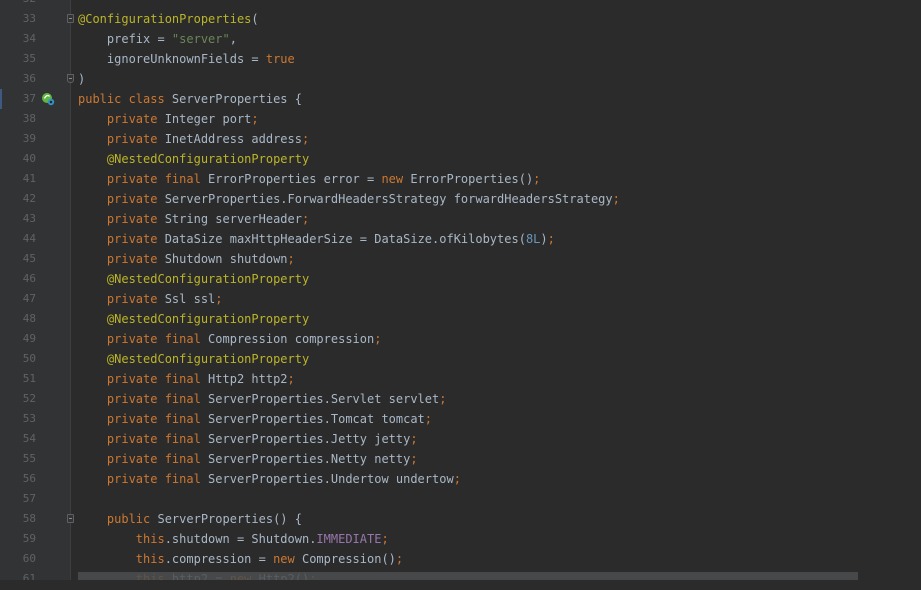  What do you see at coordinates (150, 299) in the screenshot?
I see `code-text: private Ssl ssl;` at bounding box center [150, 299].